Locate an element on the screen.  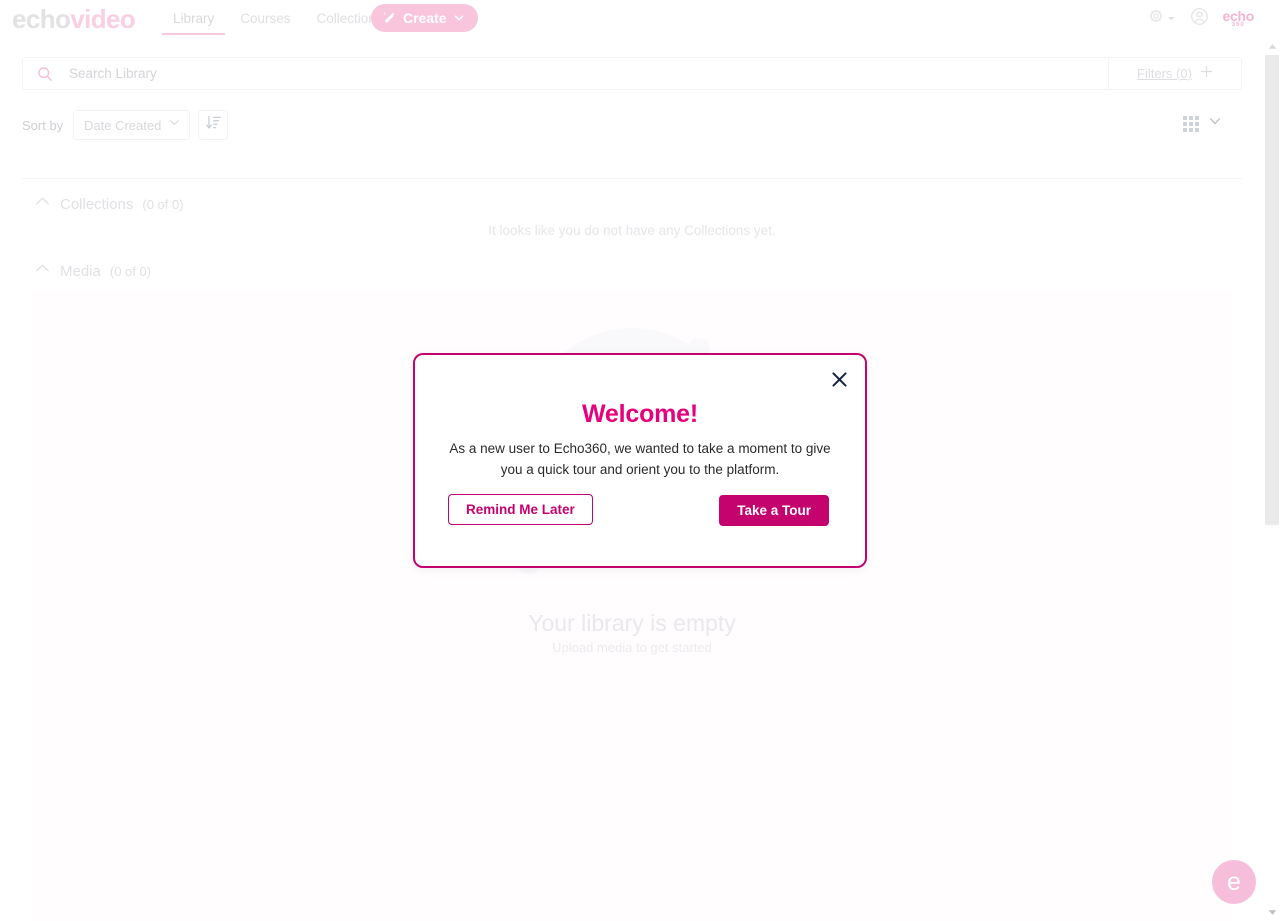
user-profile-button is located at coordinates (1199, 19).